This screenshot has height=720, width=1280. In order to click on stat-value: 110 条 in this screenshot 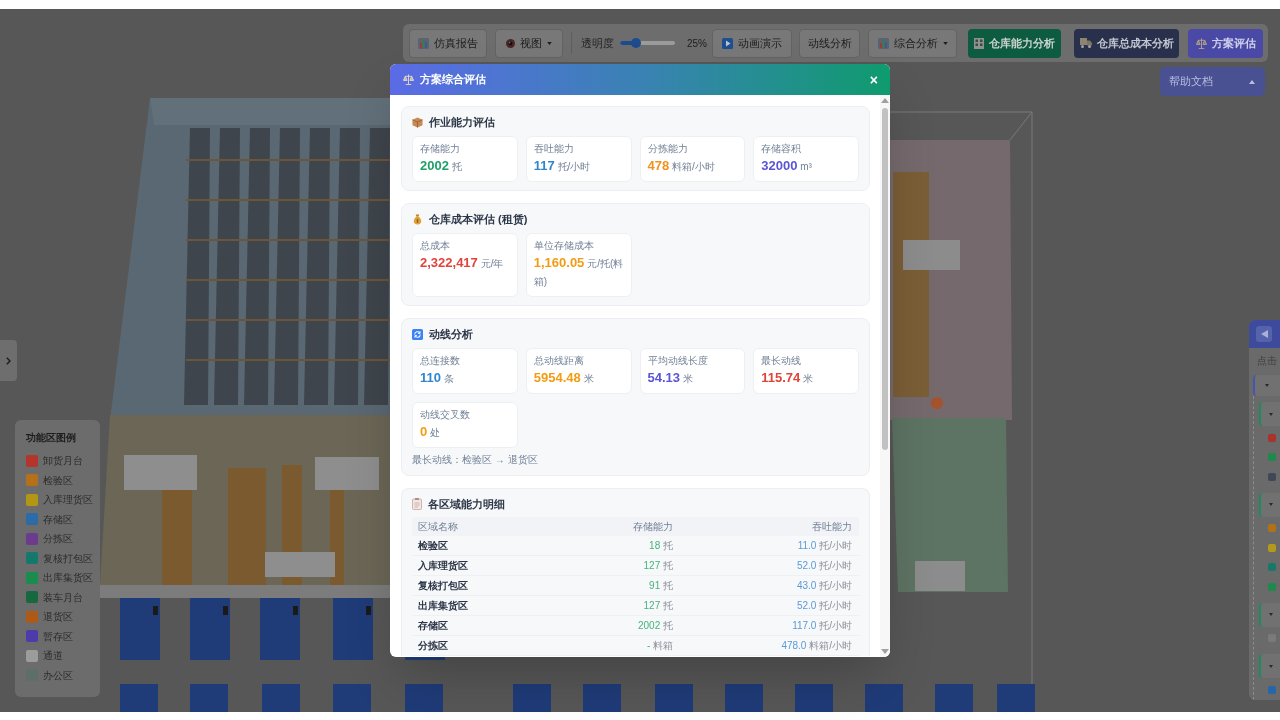, I will do `click(437, 378)`.